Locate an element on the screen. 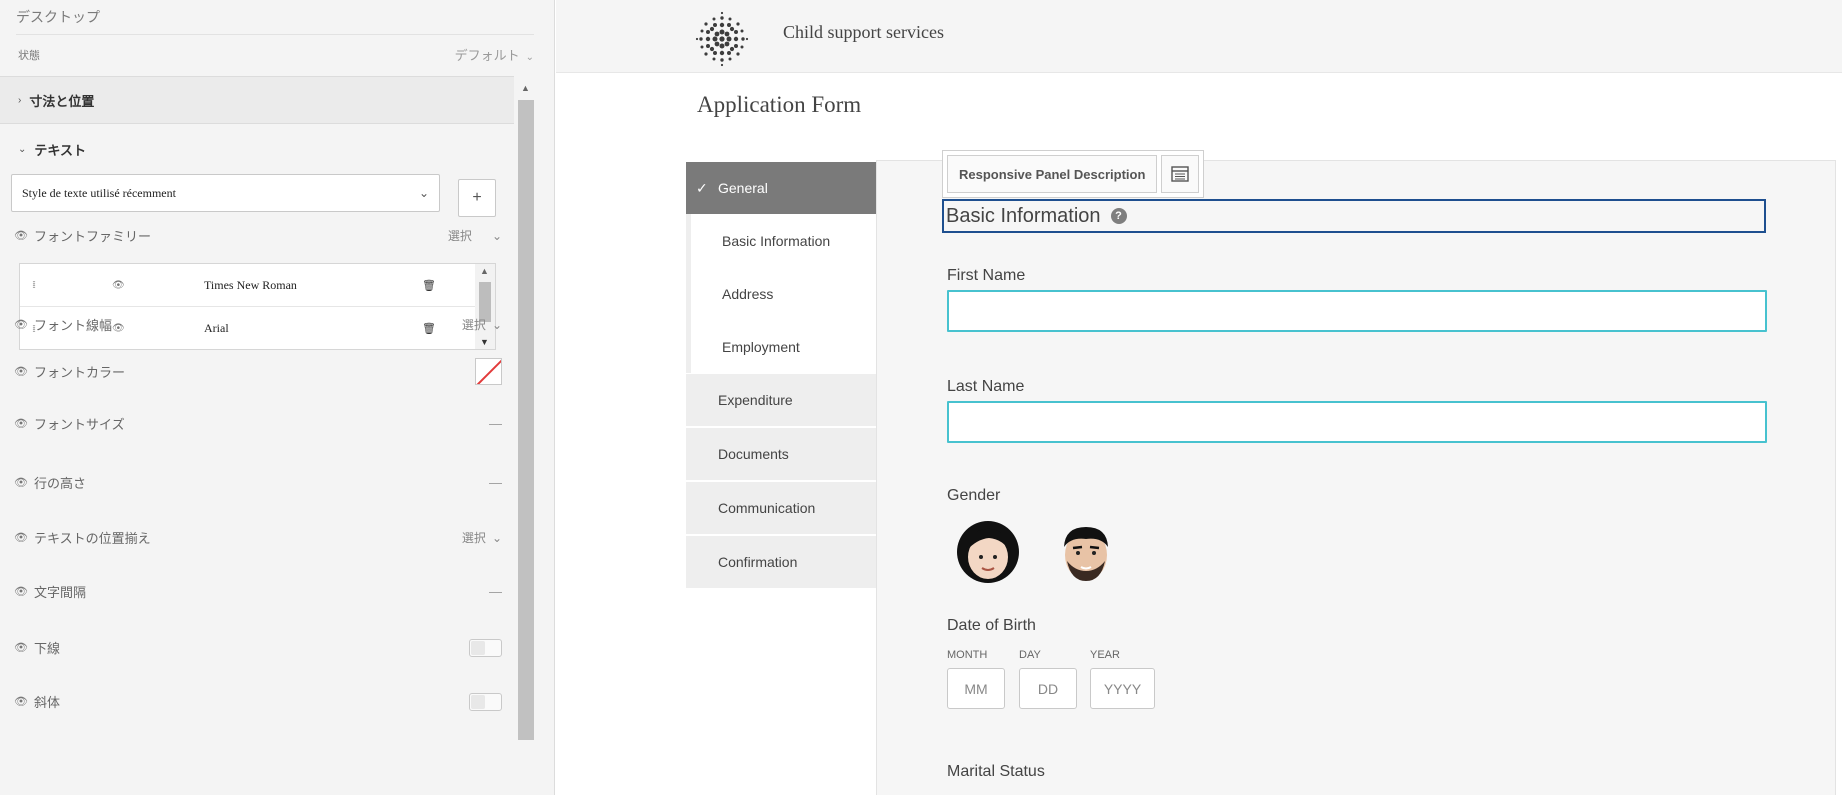 This screenshot has height=795, width=1842. first-name-label: First Name is located at coordinates (986, 275).